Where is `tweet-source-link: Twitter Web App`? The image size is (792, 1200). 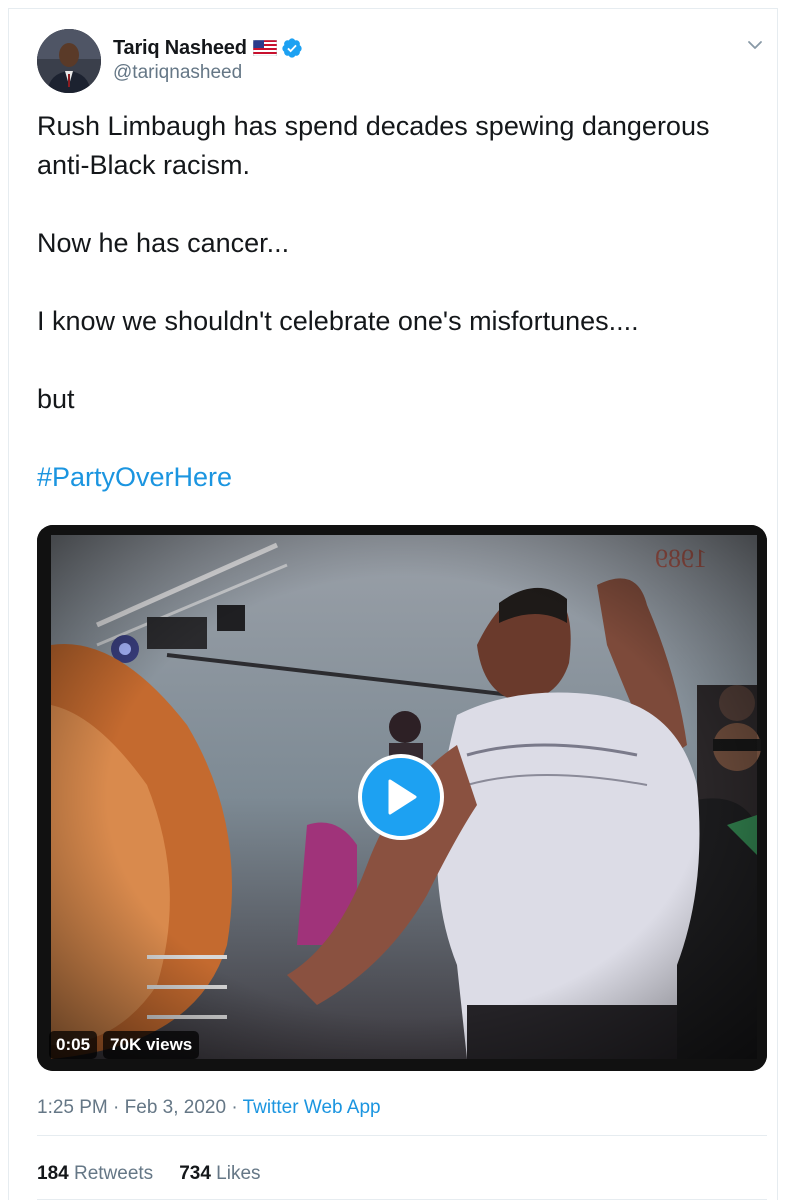 tweet-source-link: Twitter Web App is located at coordinates (312, 1107).